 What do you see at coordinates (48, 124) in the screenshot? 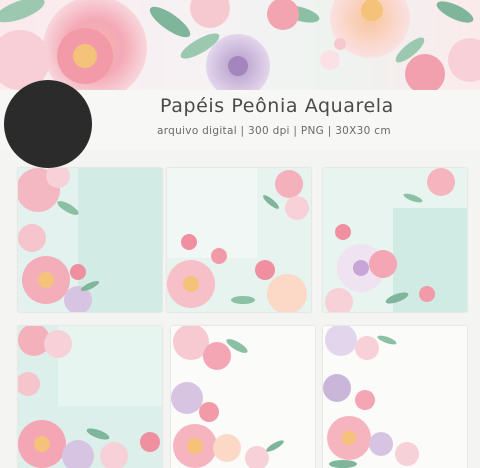
I see `dark-circle-decoration` at bounding box center [48, 124].